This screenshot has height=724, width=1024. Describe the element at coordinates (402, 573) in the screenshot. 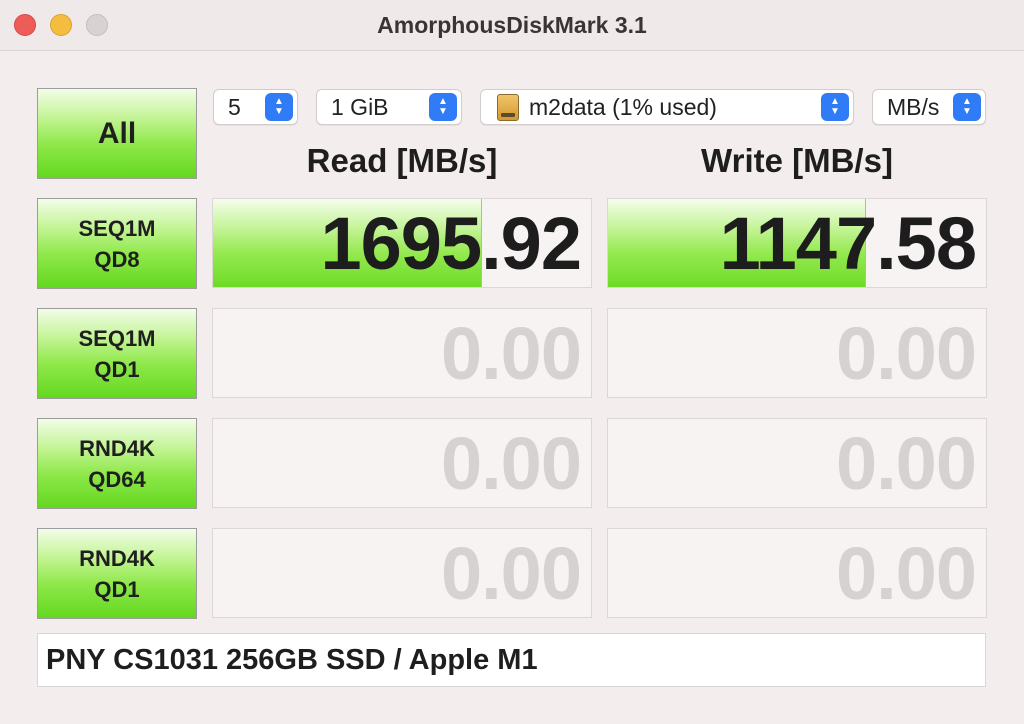

I see `read-result-rnd4k-qd1: 0.00` at that location.